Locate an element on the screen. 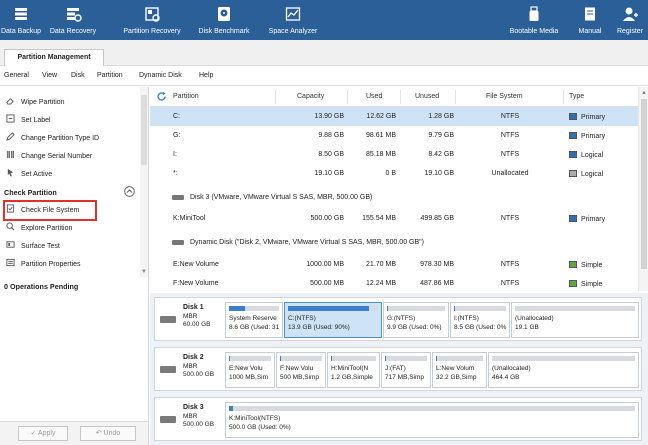  partition-block-label: L:New Volum is located at coordinates (455, 368).